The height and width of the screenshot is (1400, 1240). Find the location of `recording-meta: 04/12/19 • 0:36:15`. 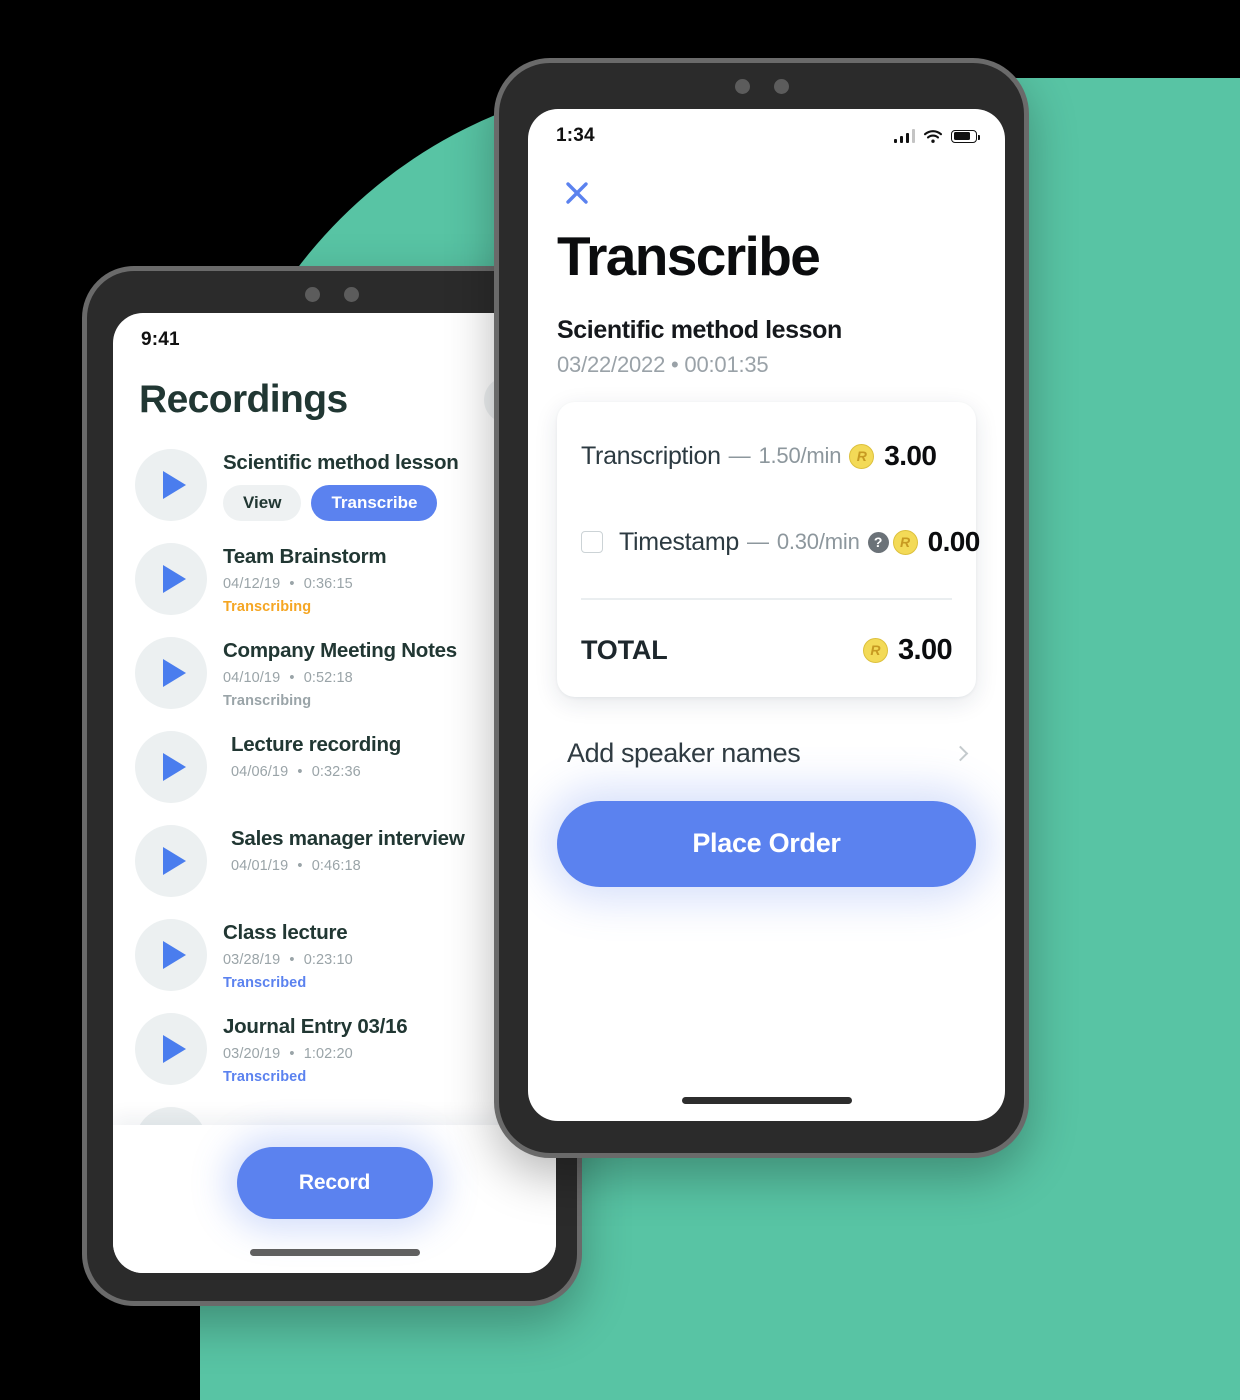

recording-meta: 04/12/19 • 0:36:15 is located at coordinates (304, 584).